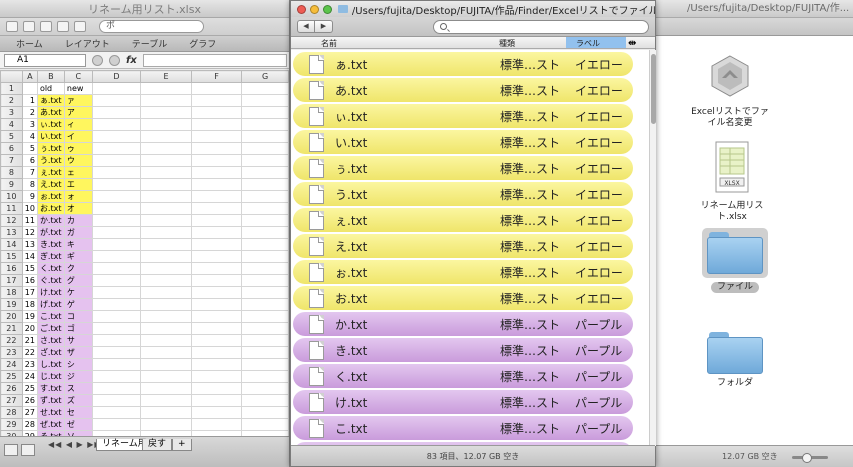 The height and width of the screenshot is (467, 853). What do you see at coordinates (29, 136) in the screenshot?
I see `cell-a: 4` at bounding box center [29, 136].